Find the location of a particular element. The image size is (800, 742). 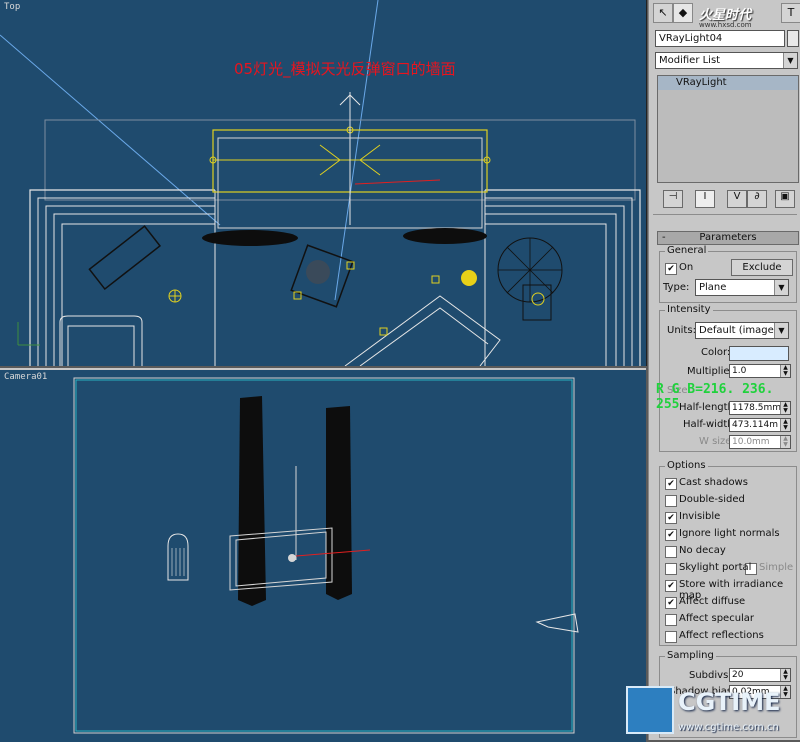

make-unique-icon: V is located at coordinates (737, 199).